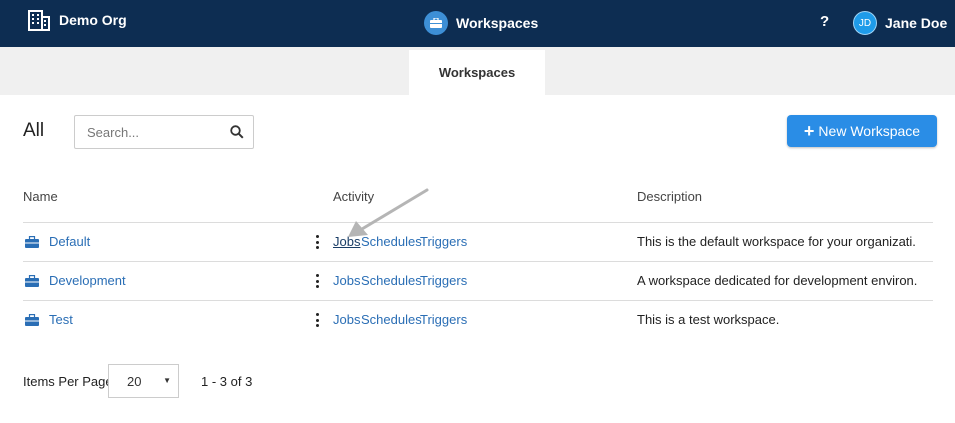 This screenshot has width=955, height=423. I want to click on top-bar: Demo Org Workspaces ? JD Jane Doe, so click(477, 23).